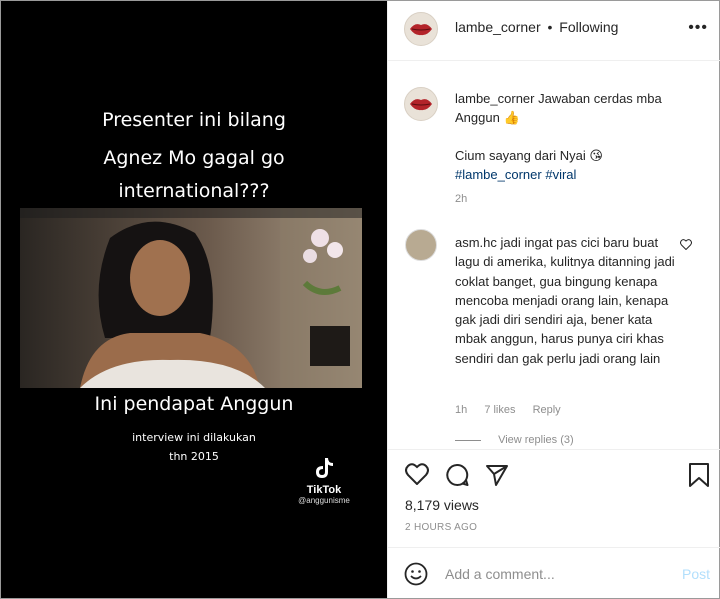  I want to click on headline-line-3: international???, so click(194, 191).